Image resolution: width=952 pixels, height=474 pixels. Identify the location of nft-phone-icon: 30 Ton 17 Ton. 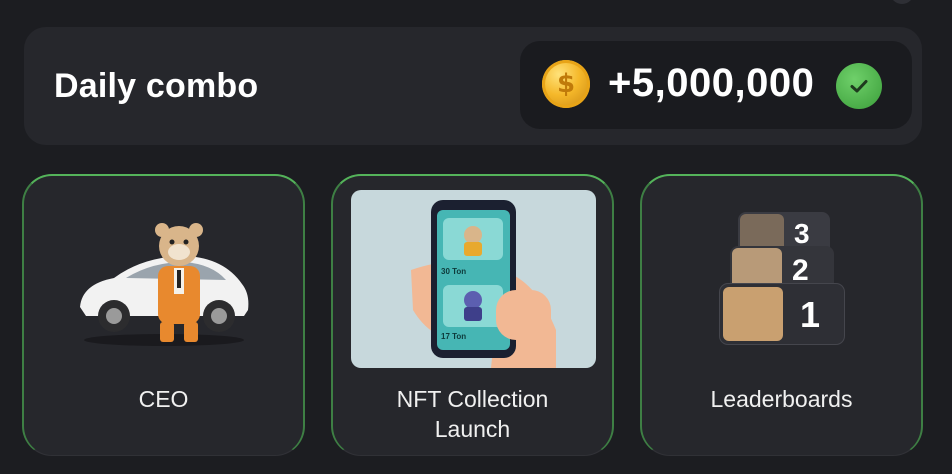
(473, 279).